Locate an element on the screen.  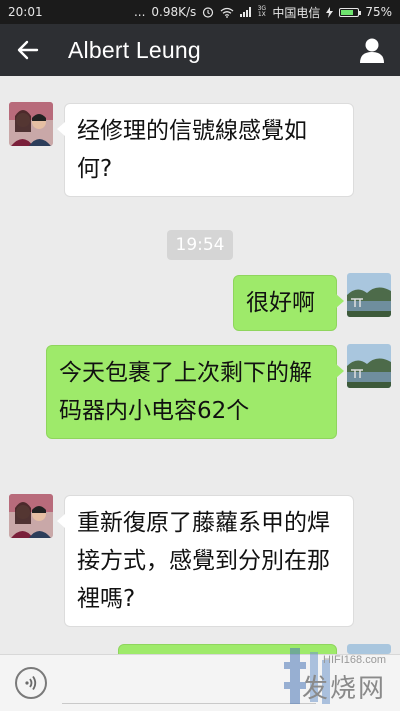
voice-button is located at coordinates (31, 683).